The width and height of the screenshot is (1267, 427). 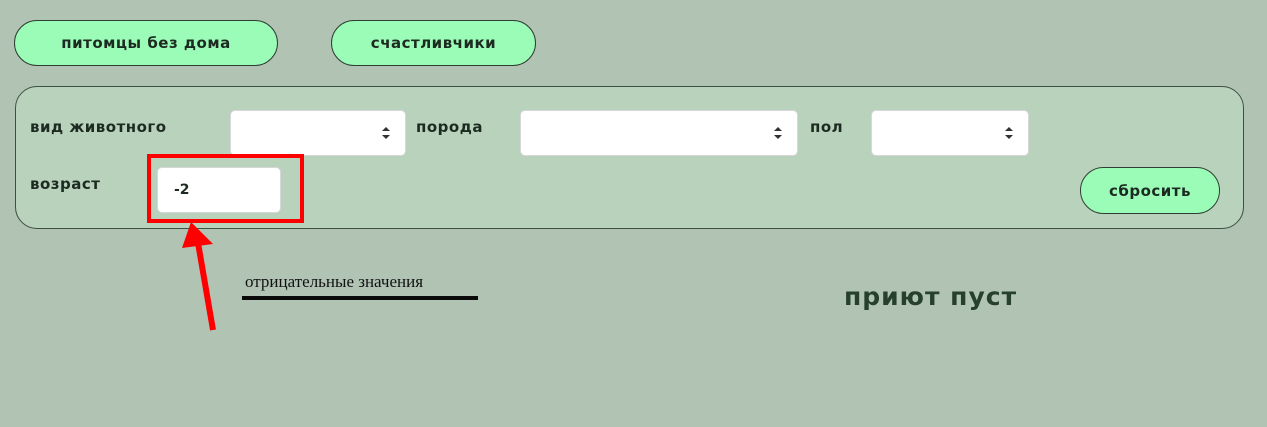 What do you see at coordinates (98, 127) in the screenshot?
I see `animal-type-label: вид животного` at bounding box center [98, 127].